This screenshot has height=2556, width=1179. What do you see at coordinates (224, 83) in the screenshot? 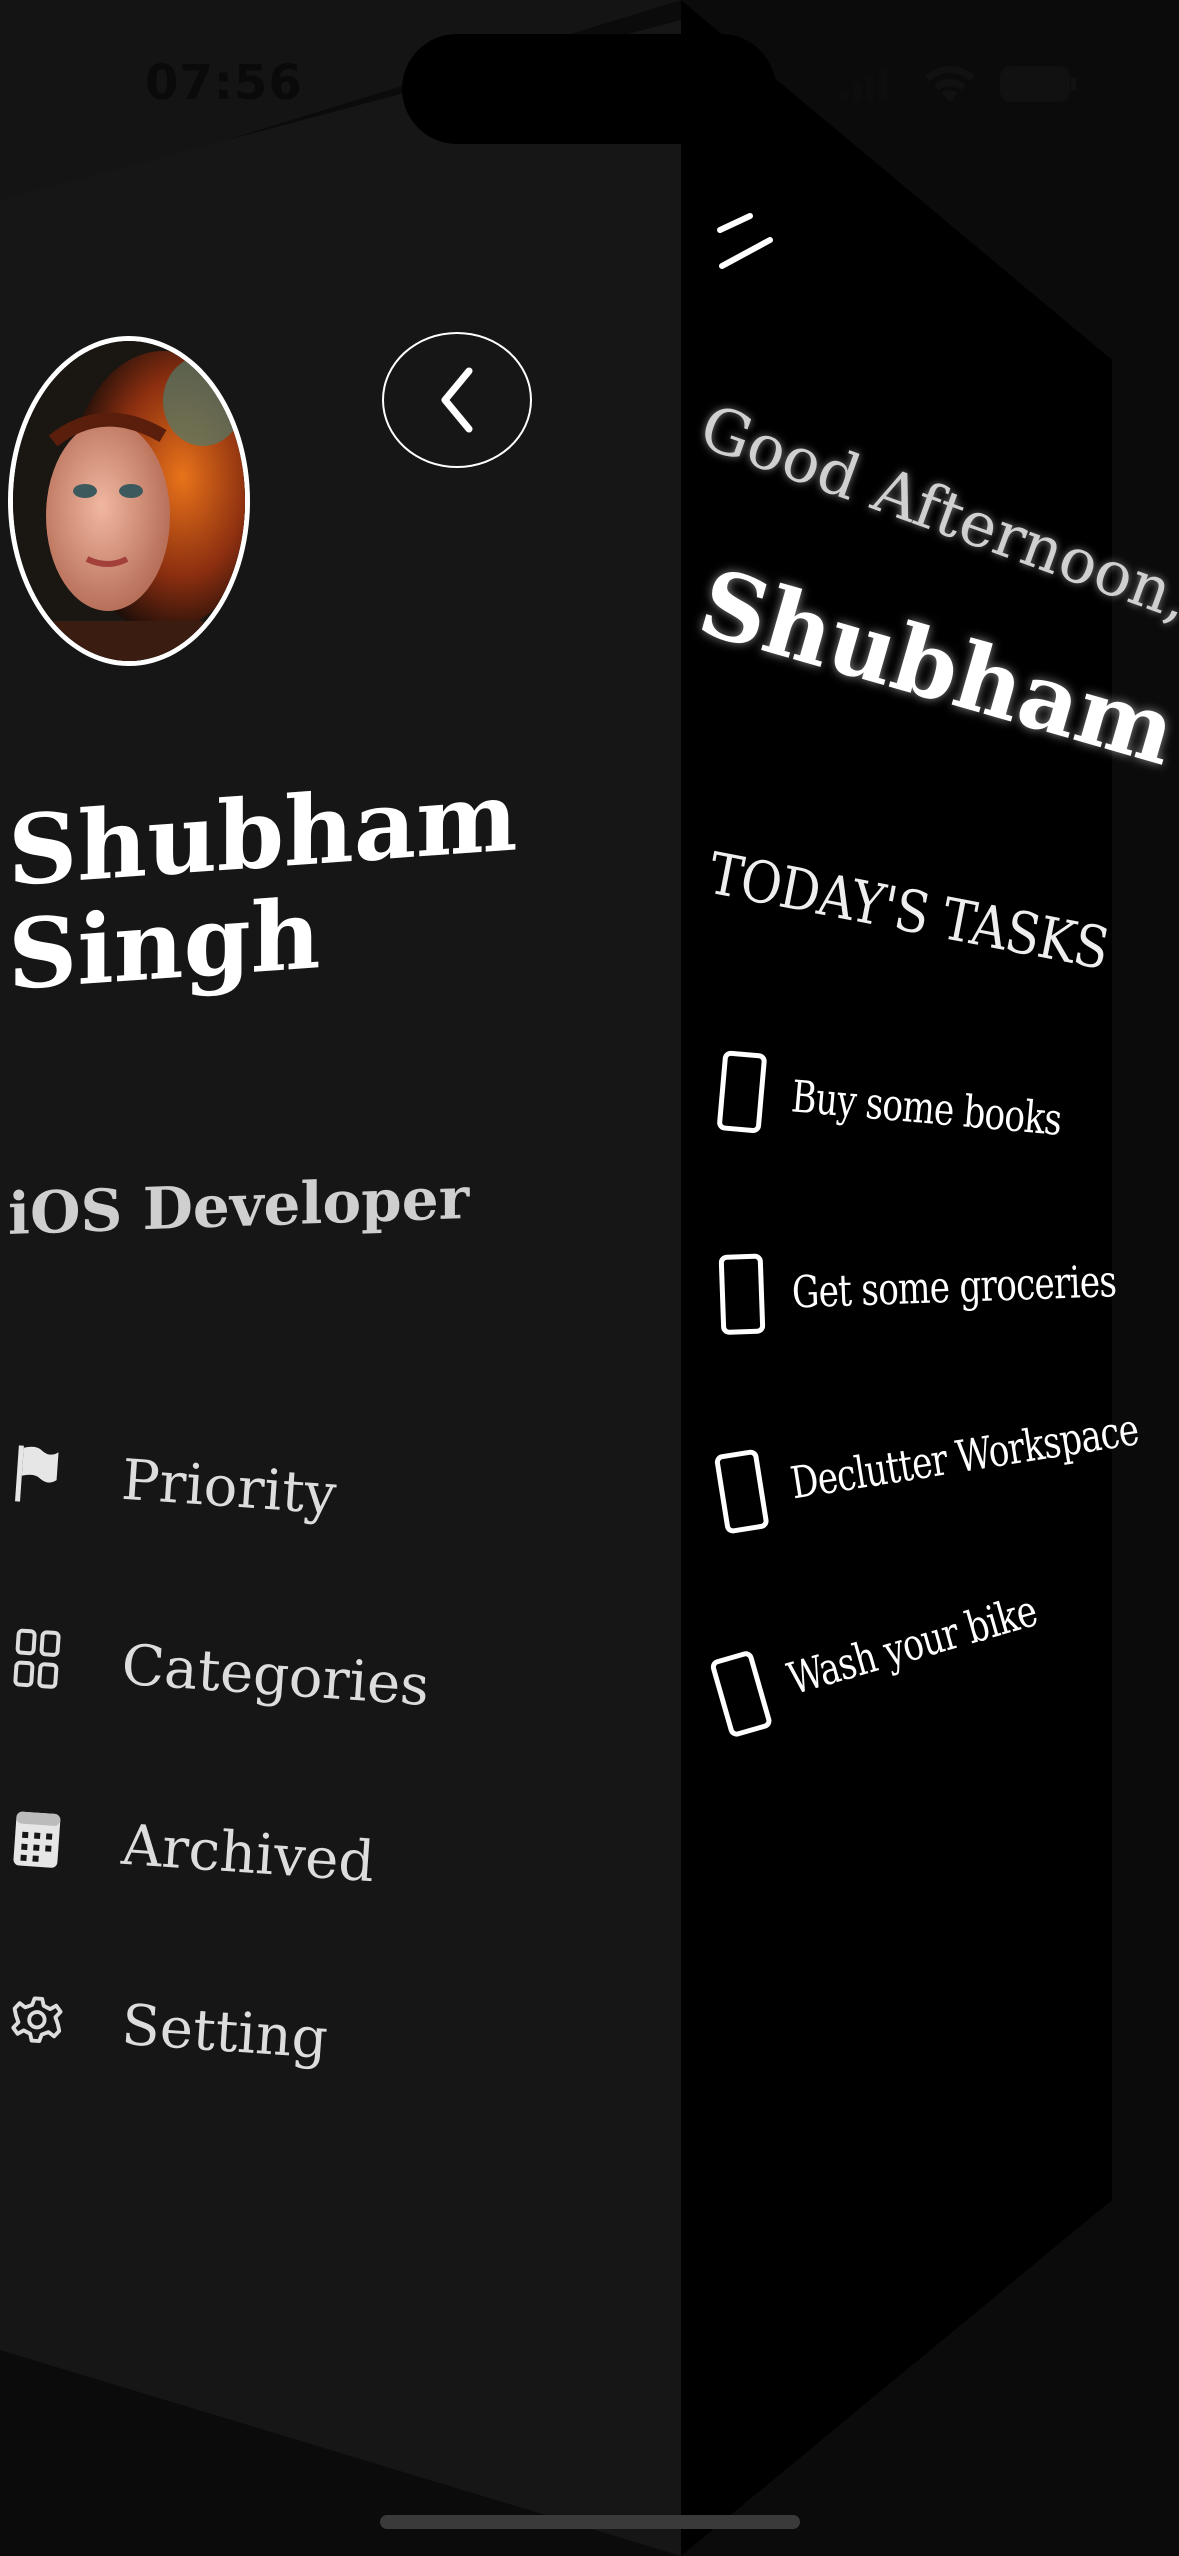
I see `status-time: 07:56` at bounding box center [224, 83].